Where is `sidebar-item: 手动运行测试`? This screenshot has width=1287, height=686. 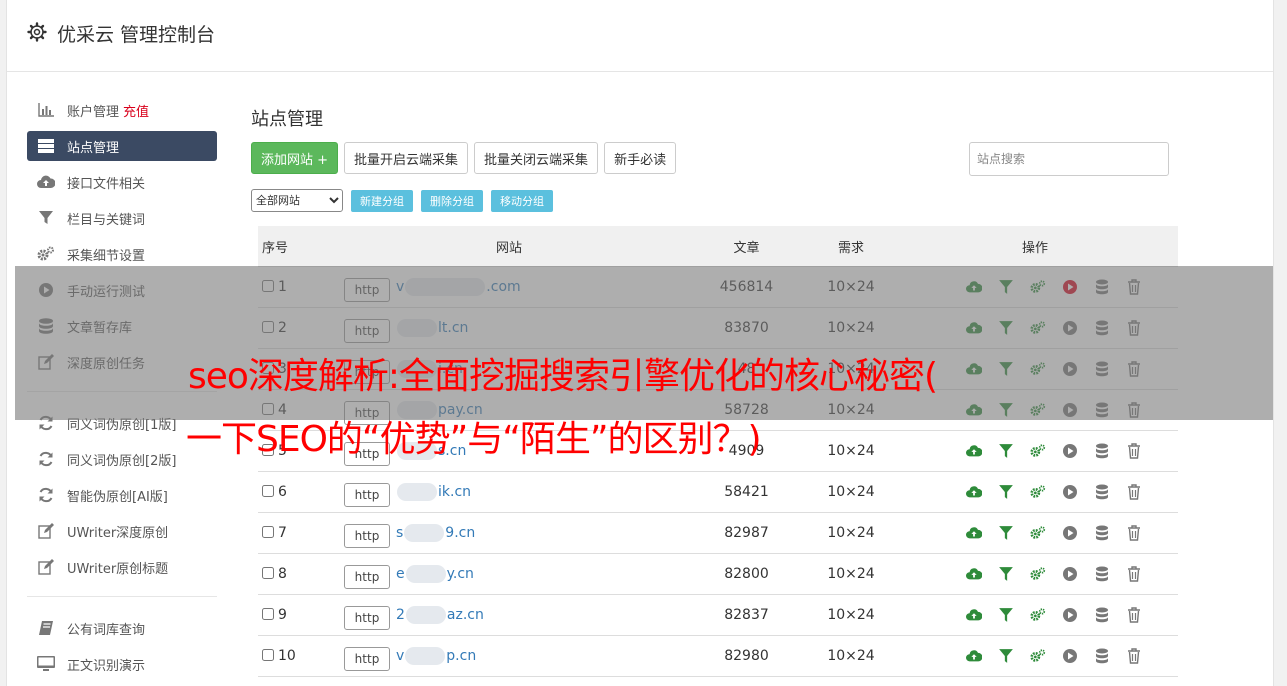 sidebar-item: 手动运行测试 is located at coordinates (122, 290).